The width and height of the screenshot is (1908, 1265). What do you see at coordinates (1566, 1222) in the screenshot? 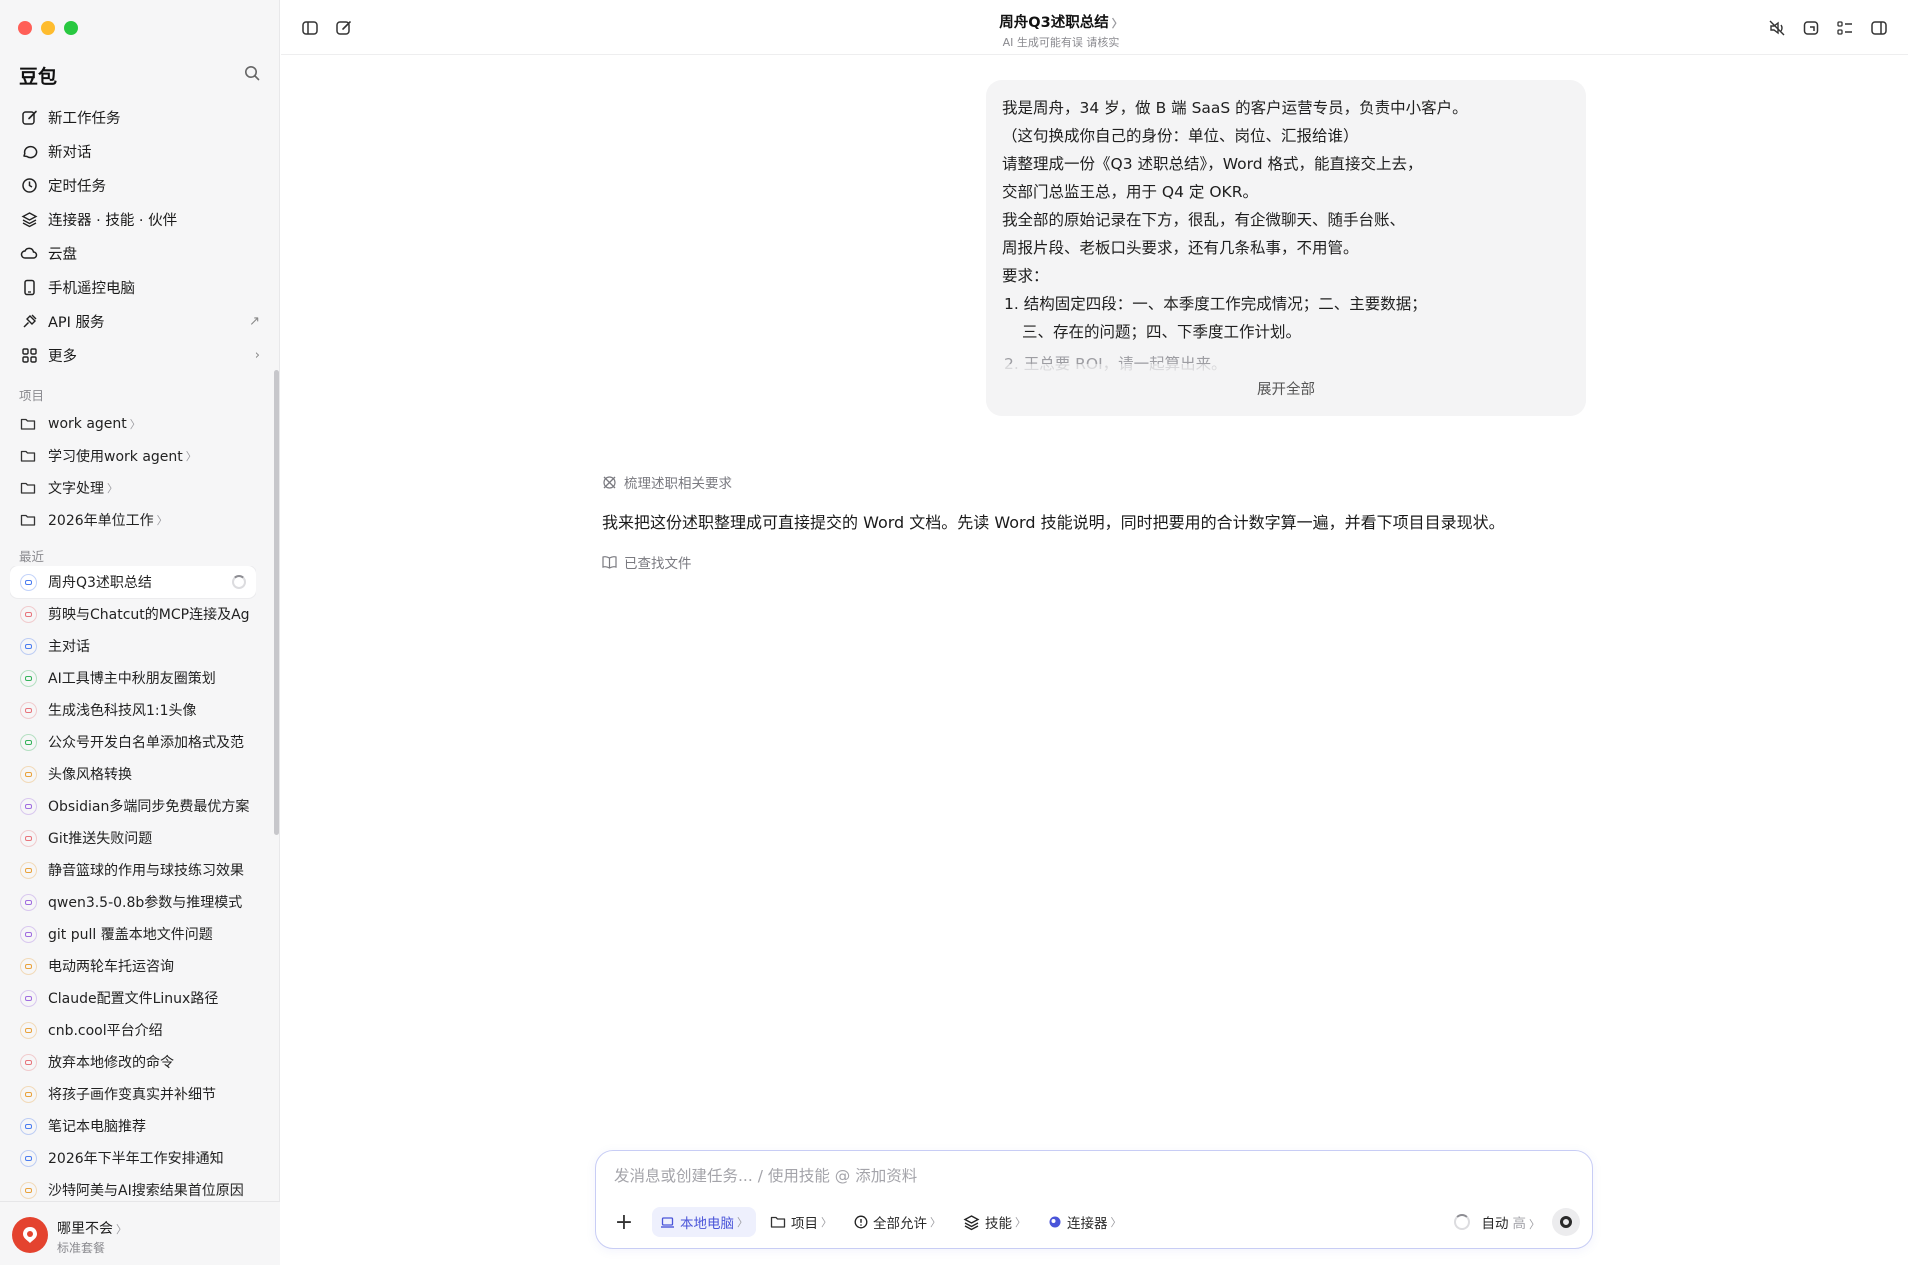
I see `stop-generation-button` at bounding box center [1566, 1222].